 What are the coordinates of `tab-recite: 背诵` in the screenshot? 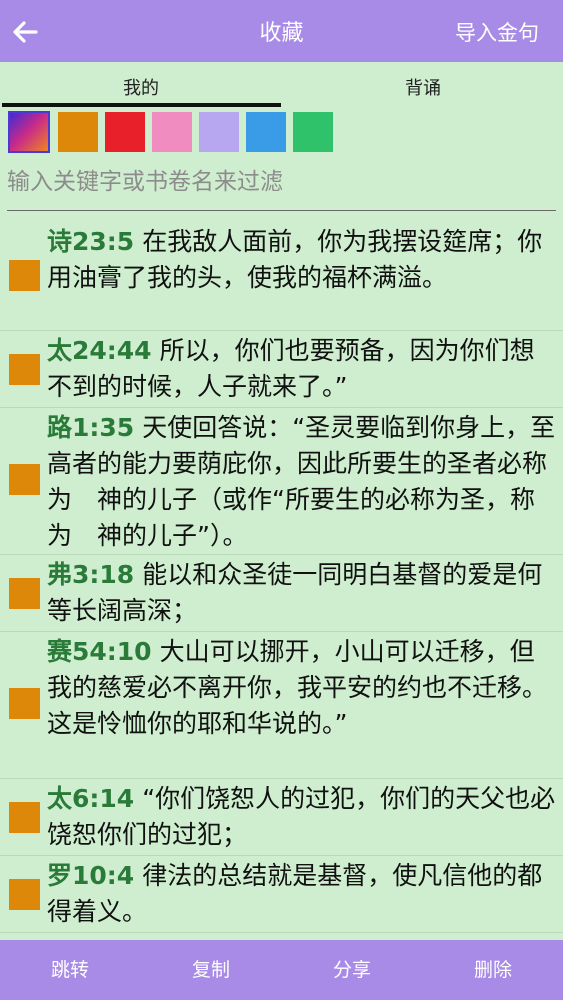 It's located at (422, 87).